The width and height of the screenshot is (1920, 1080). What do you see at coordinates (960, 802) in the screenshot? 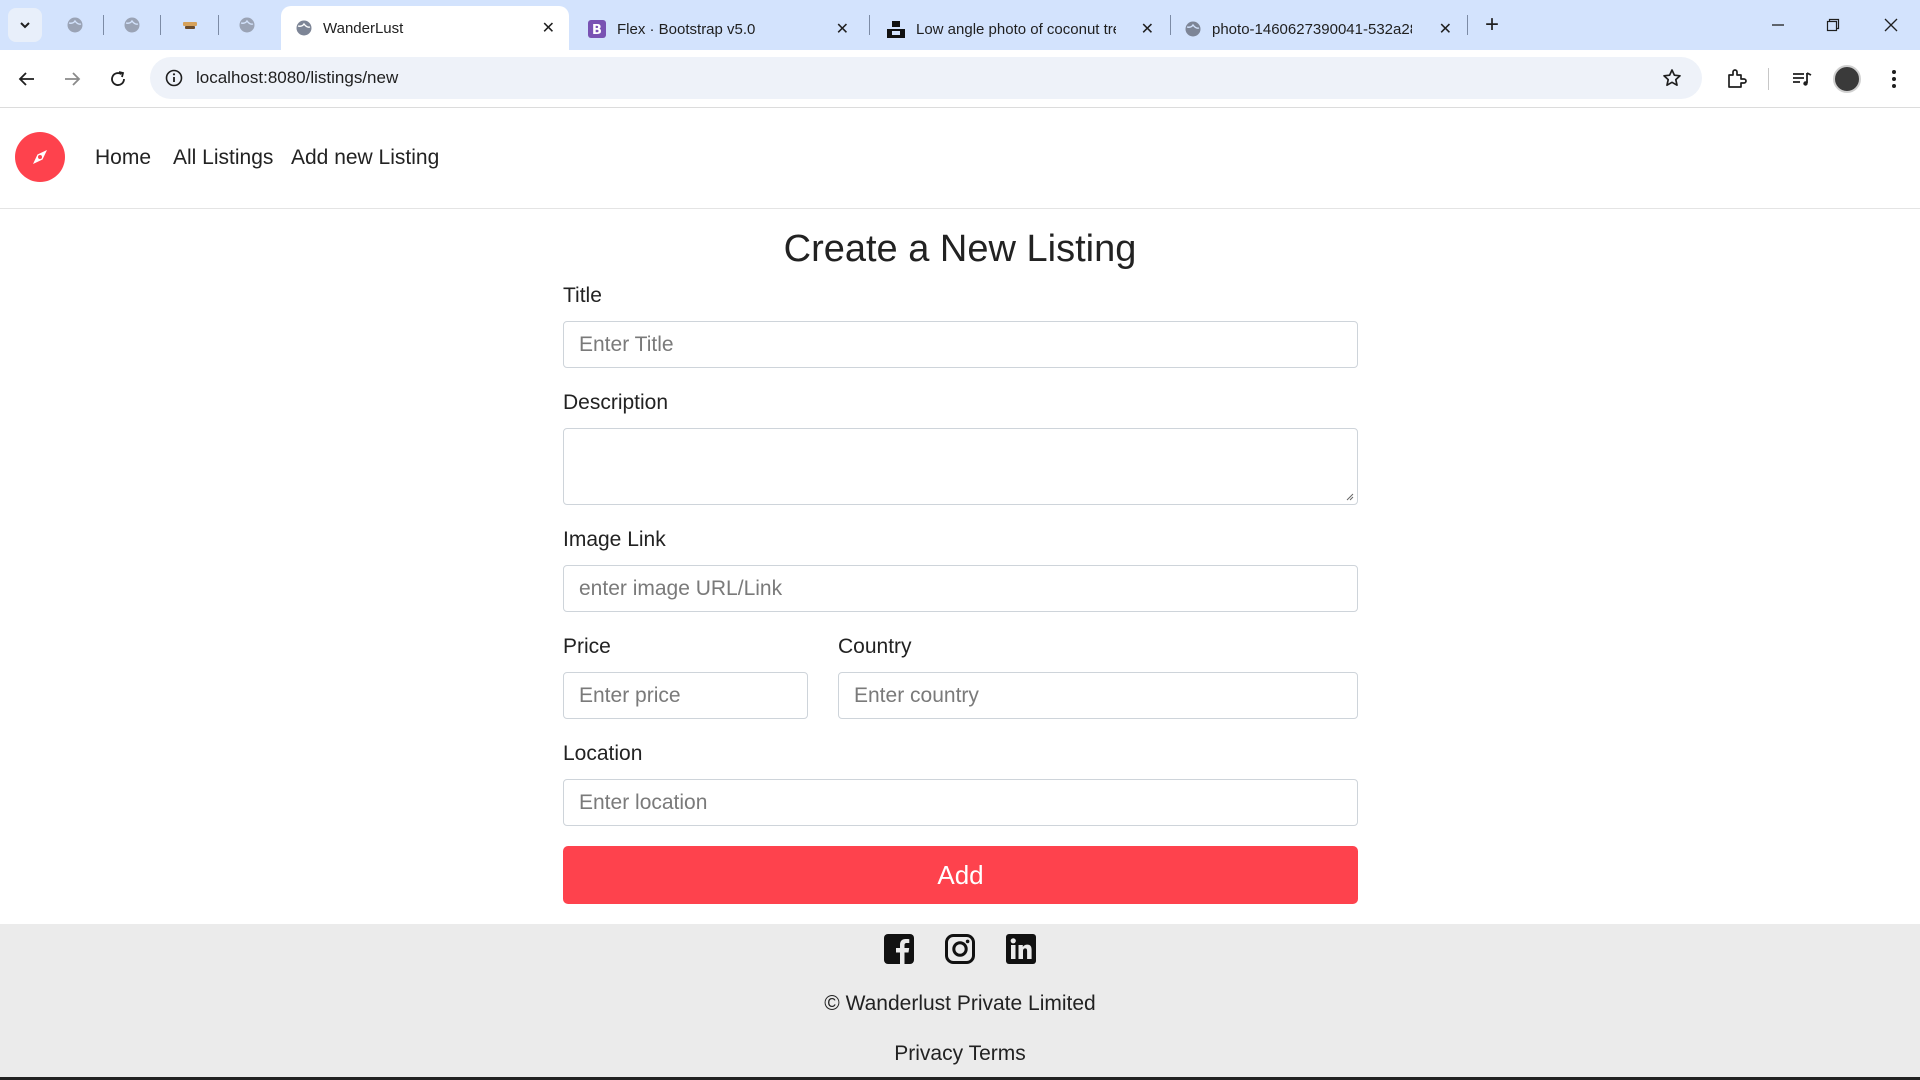
I see `location-input: Enter location` at bounding box center [960, 802].